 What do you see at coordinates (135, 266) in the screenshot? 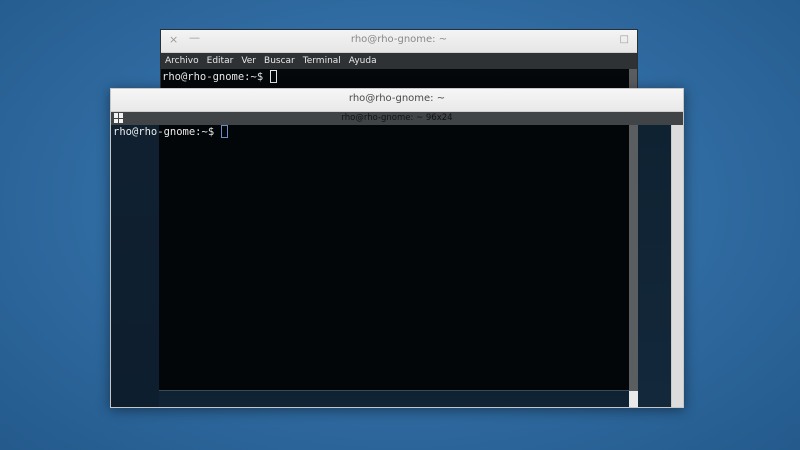
I see `terminal-left-region` at bounding box center [135, 266].